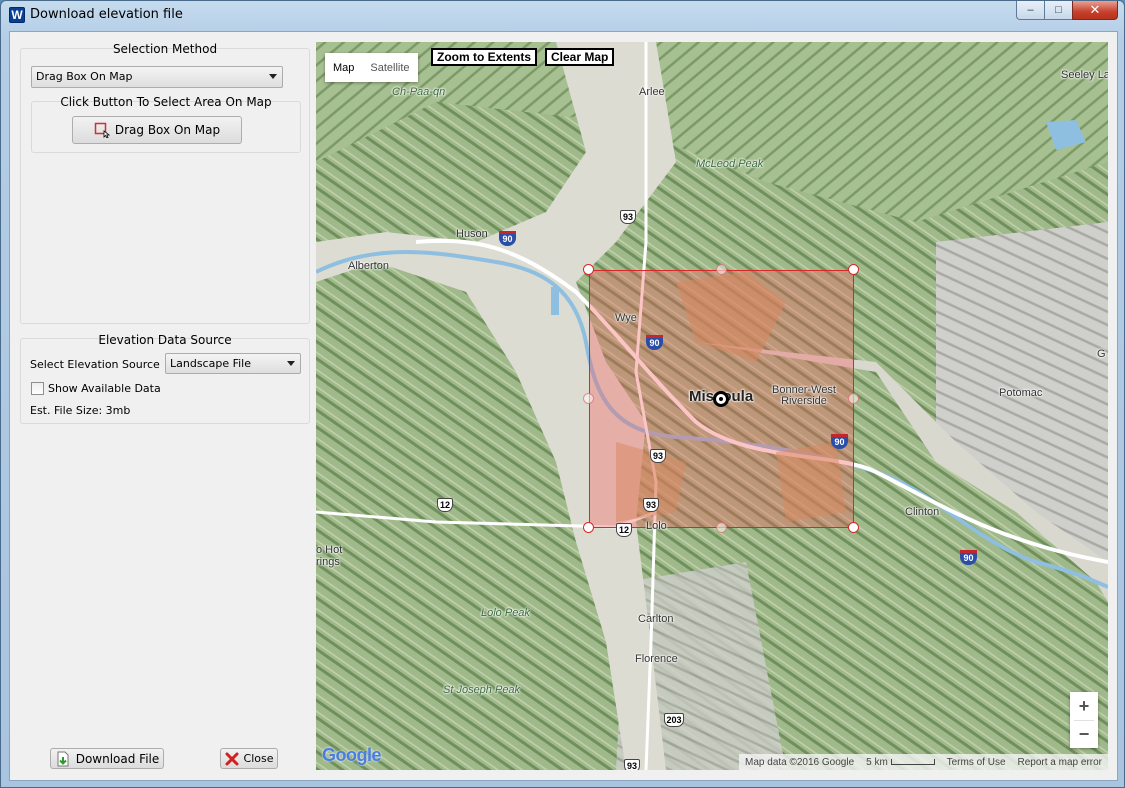 This screenshot has width=1125, height=788. Describe the element at coordinates (721, 399) in the screenshot. I see `location-marker-icon` at that location.